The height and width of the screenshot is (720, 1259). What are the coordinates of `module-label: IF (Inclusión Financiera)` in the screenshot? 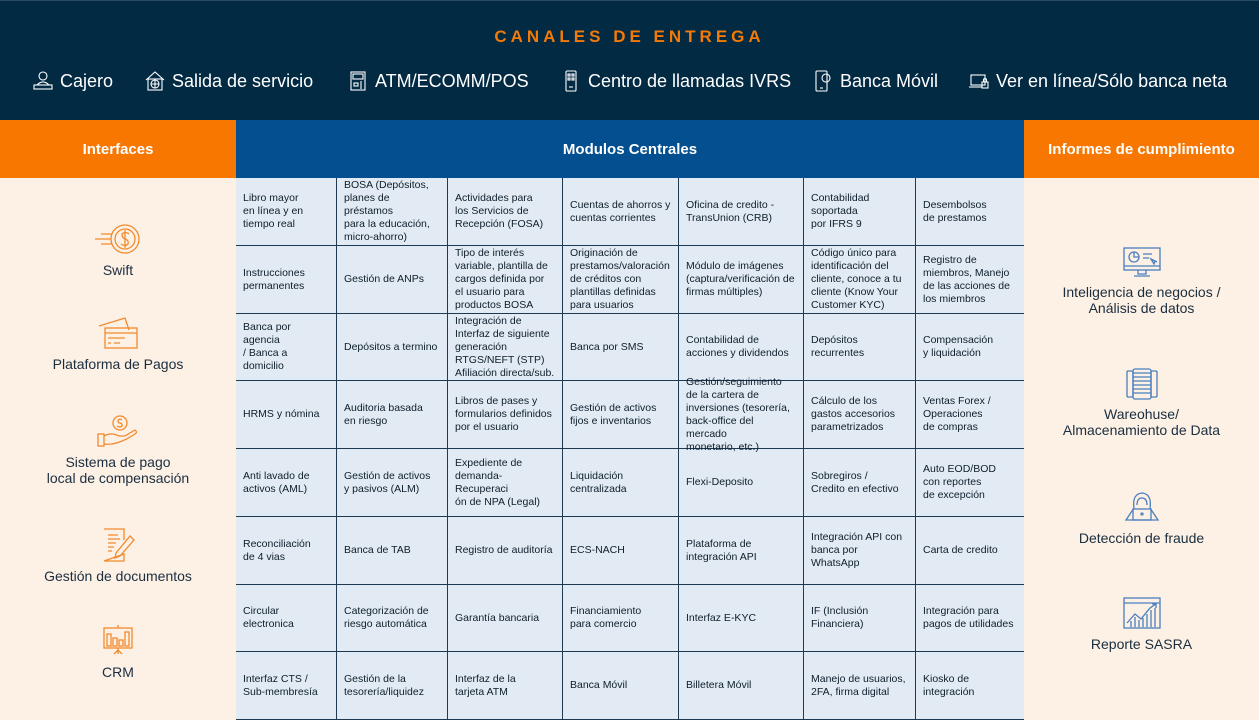 It's located at (840, 617).